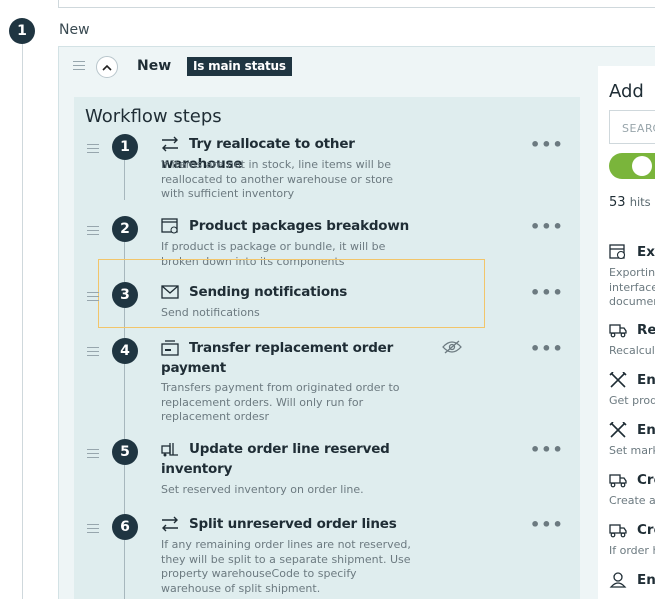 The image size is (655, 599). Describe the element at coordinates (125, 229) in the screenshot. I see `step-number: 2` at that location.